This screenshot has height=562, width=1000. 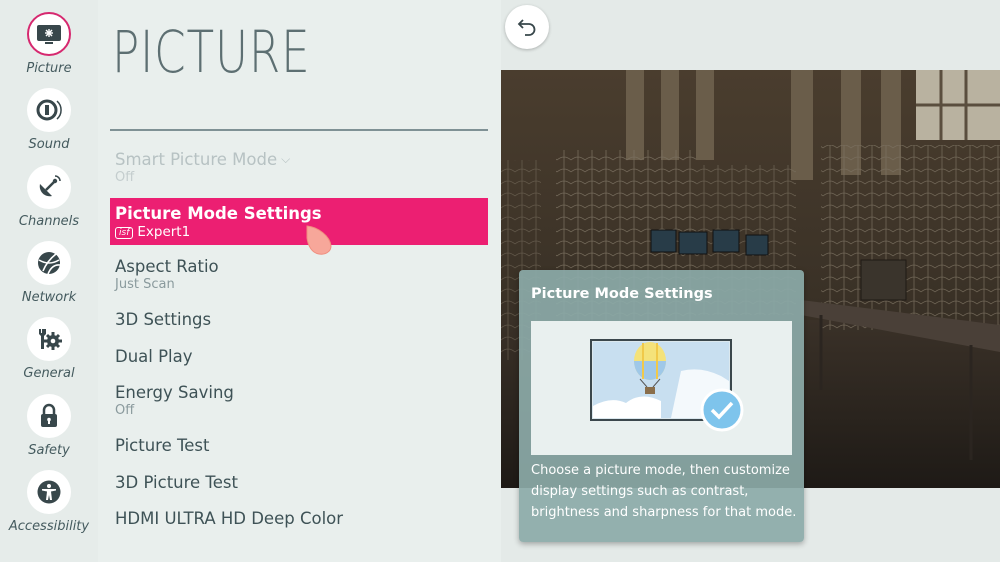 I want to click on menu-item-label: HDMI ULTRA HD Deep Color, so click(x=229, y=518).